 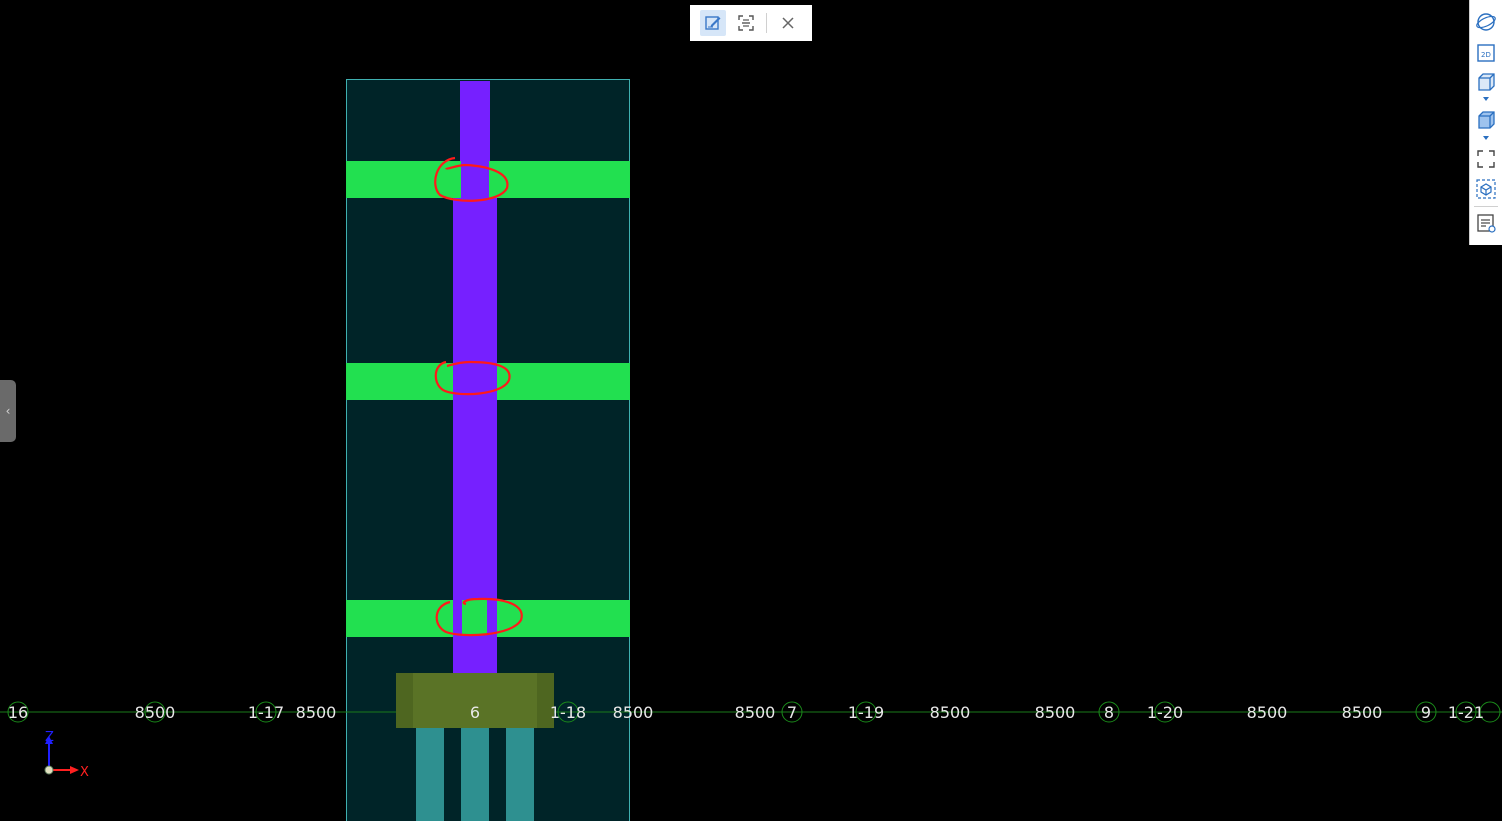 I want to click on grid-axis-label: 1-21, so click(x=1466, y=712).